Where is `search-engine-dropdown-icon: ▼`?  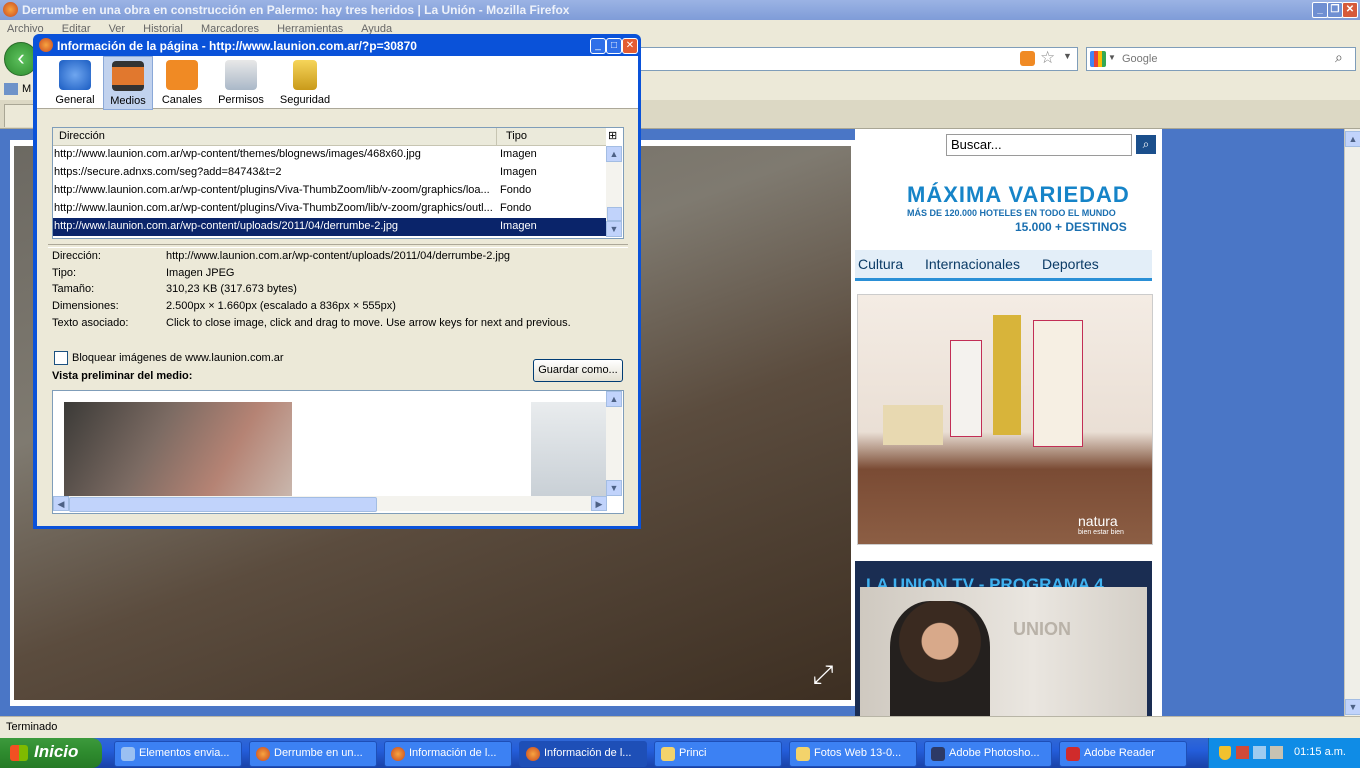 search-engine-dropdown-icon: ▼ is located at coordinates (1112, 57).